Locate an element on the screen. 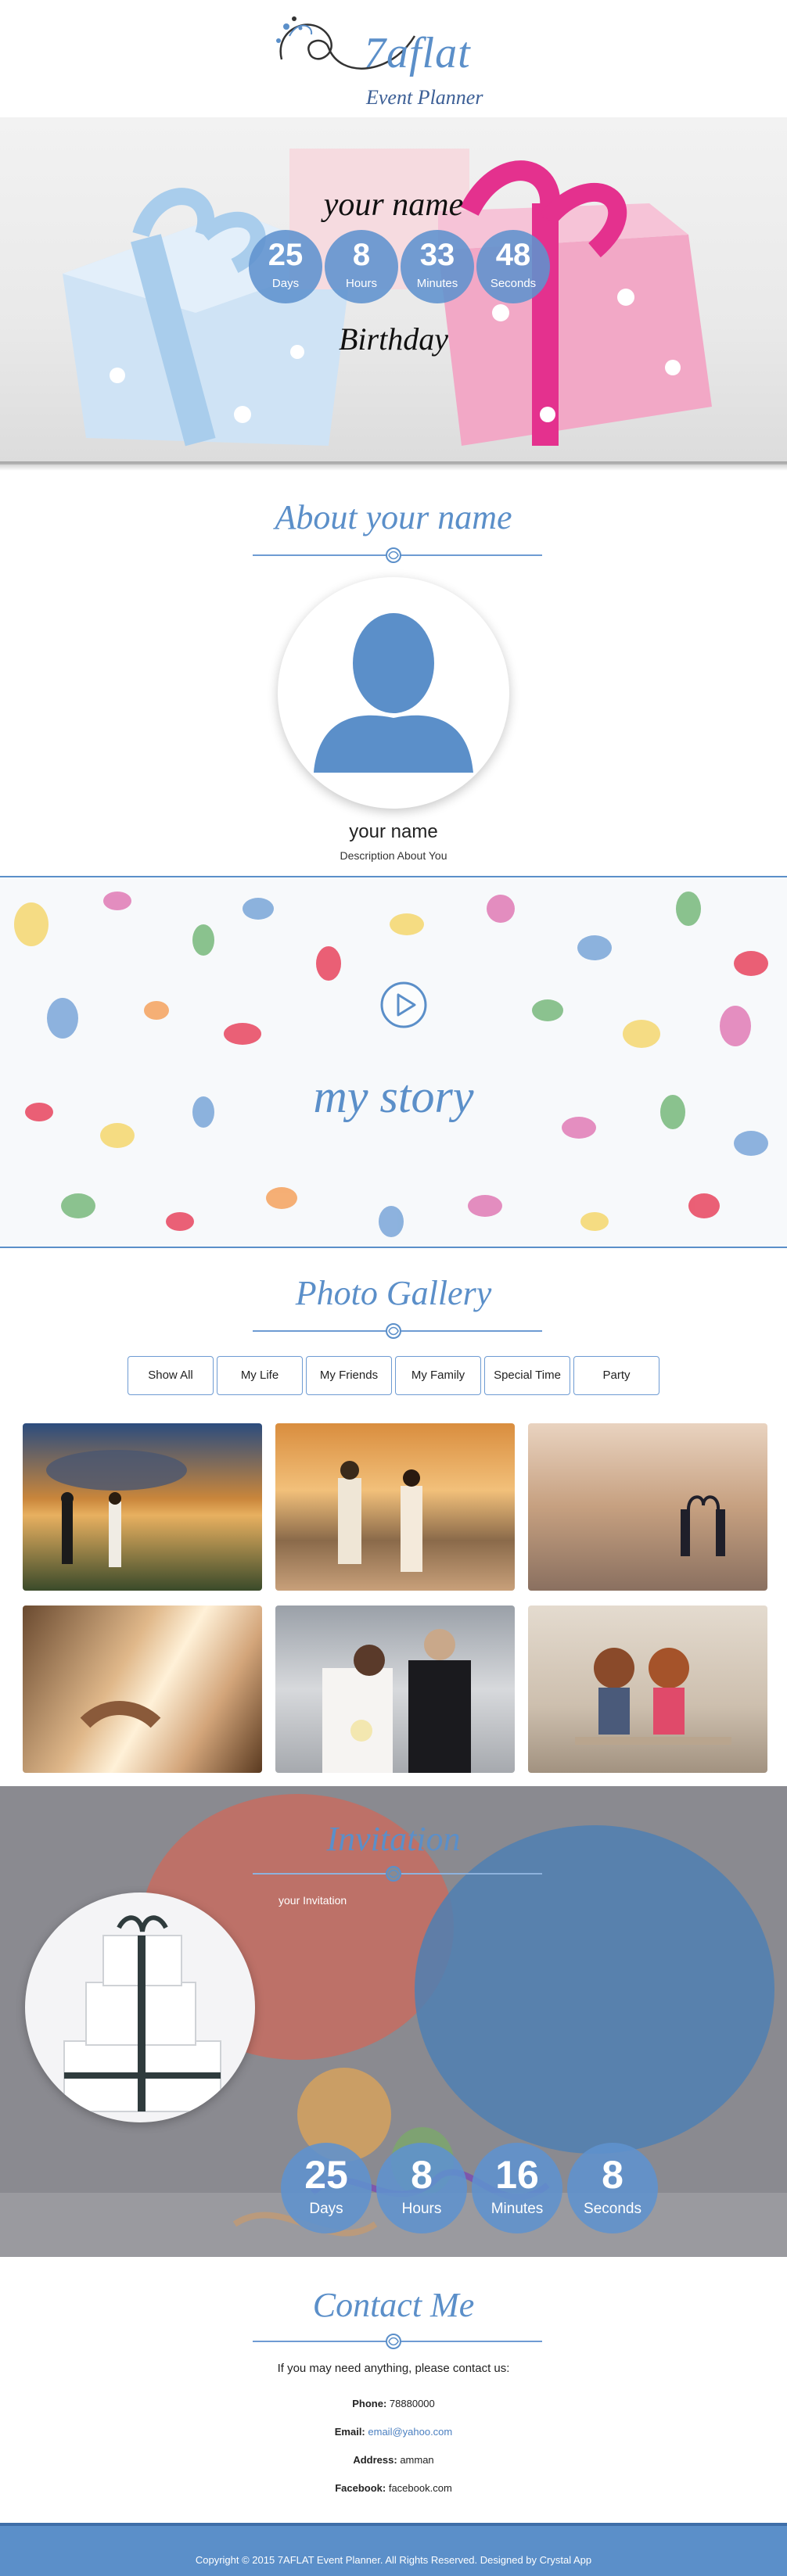  couple-beach-walk-image is located at coordinates (380, 1516).